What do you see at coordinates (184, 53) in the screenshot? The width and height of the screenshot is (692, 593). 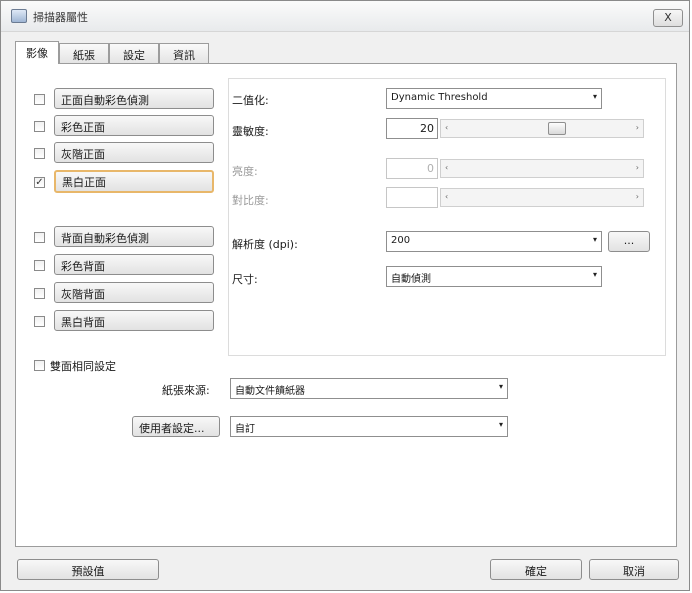 I see `tab-info: 資訊` at bounding box center [184, 53].